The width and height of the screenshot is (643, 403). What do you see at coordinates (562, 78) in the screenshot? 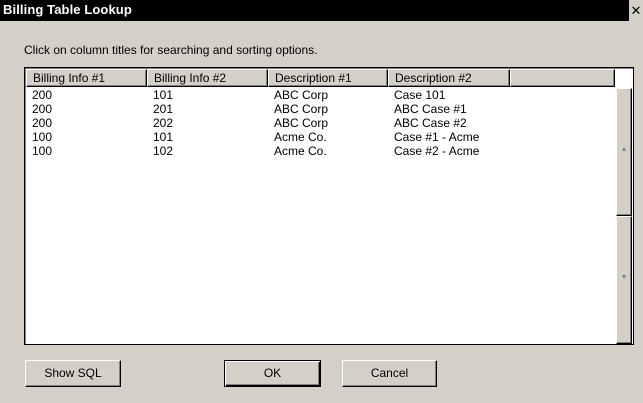
I see `column-header-filler` at bounding box center [562, 78].